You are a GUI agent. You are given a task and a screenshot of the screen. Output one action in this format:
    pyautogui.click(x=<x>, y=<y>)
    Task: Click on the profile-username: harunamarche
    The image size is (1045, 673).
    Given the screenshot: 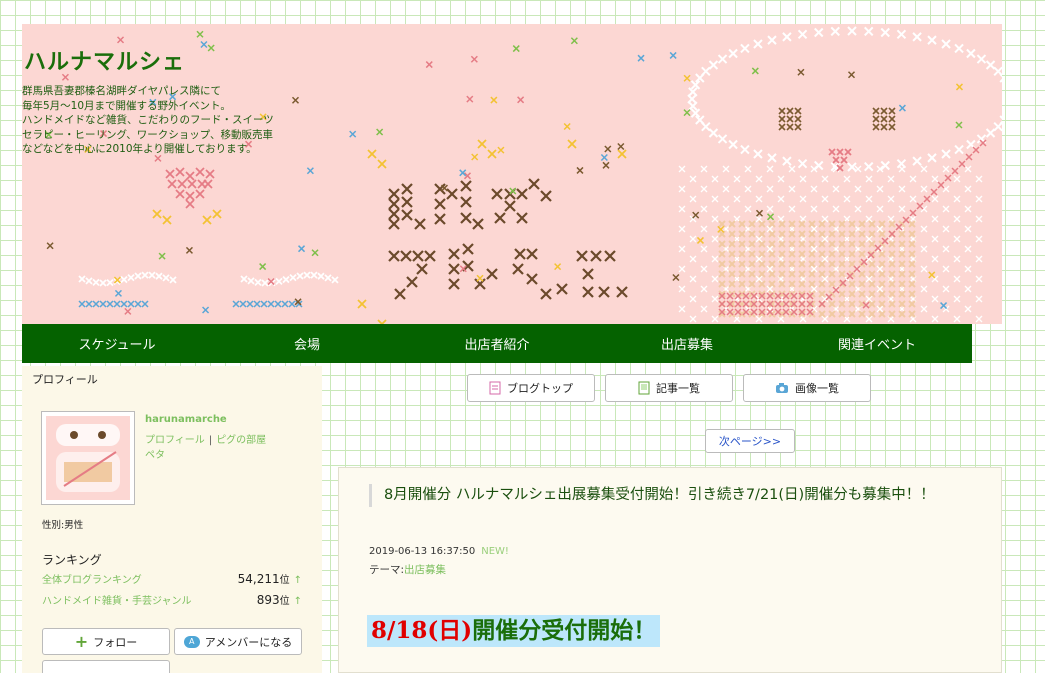 What is the action you would take?
    pyautogui.click(x=186, y=419)
    